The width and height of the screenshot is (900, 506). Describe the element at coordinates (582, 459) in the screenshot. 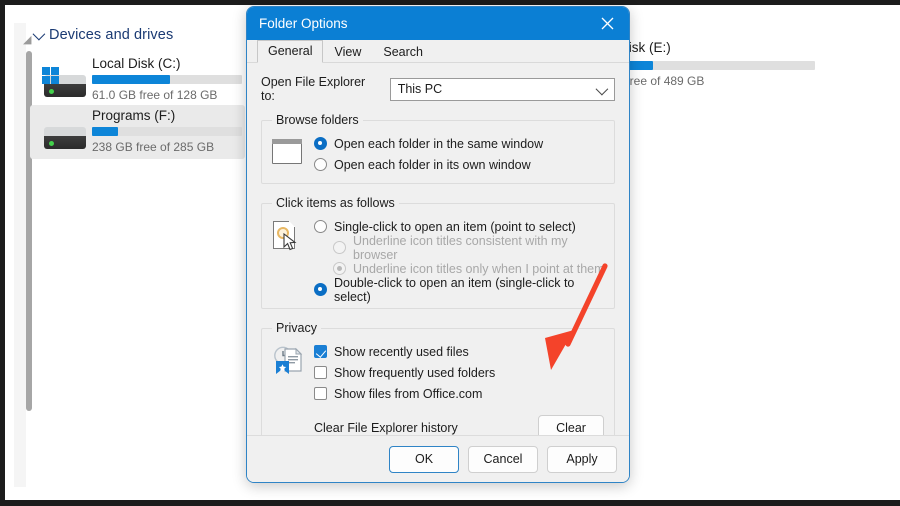

I see `apply-button: Apply` at that location.